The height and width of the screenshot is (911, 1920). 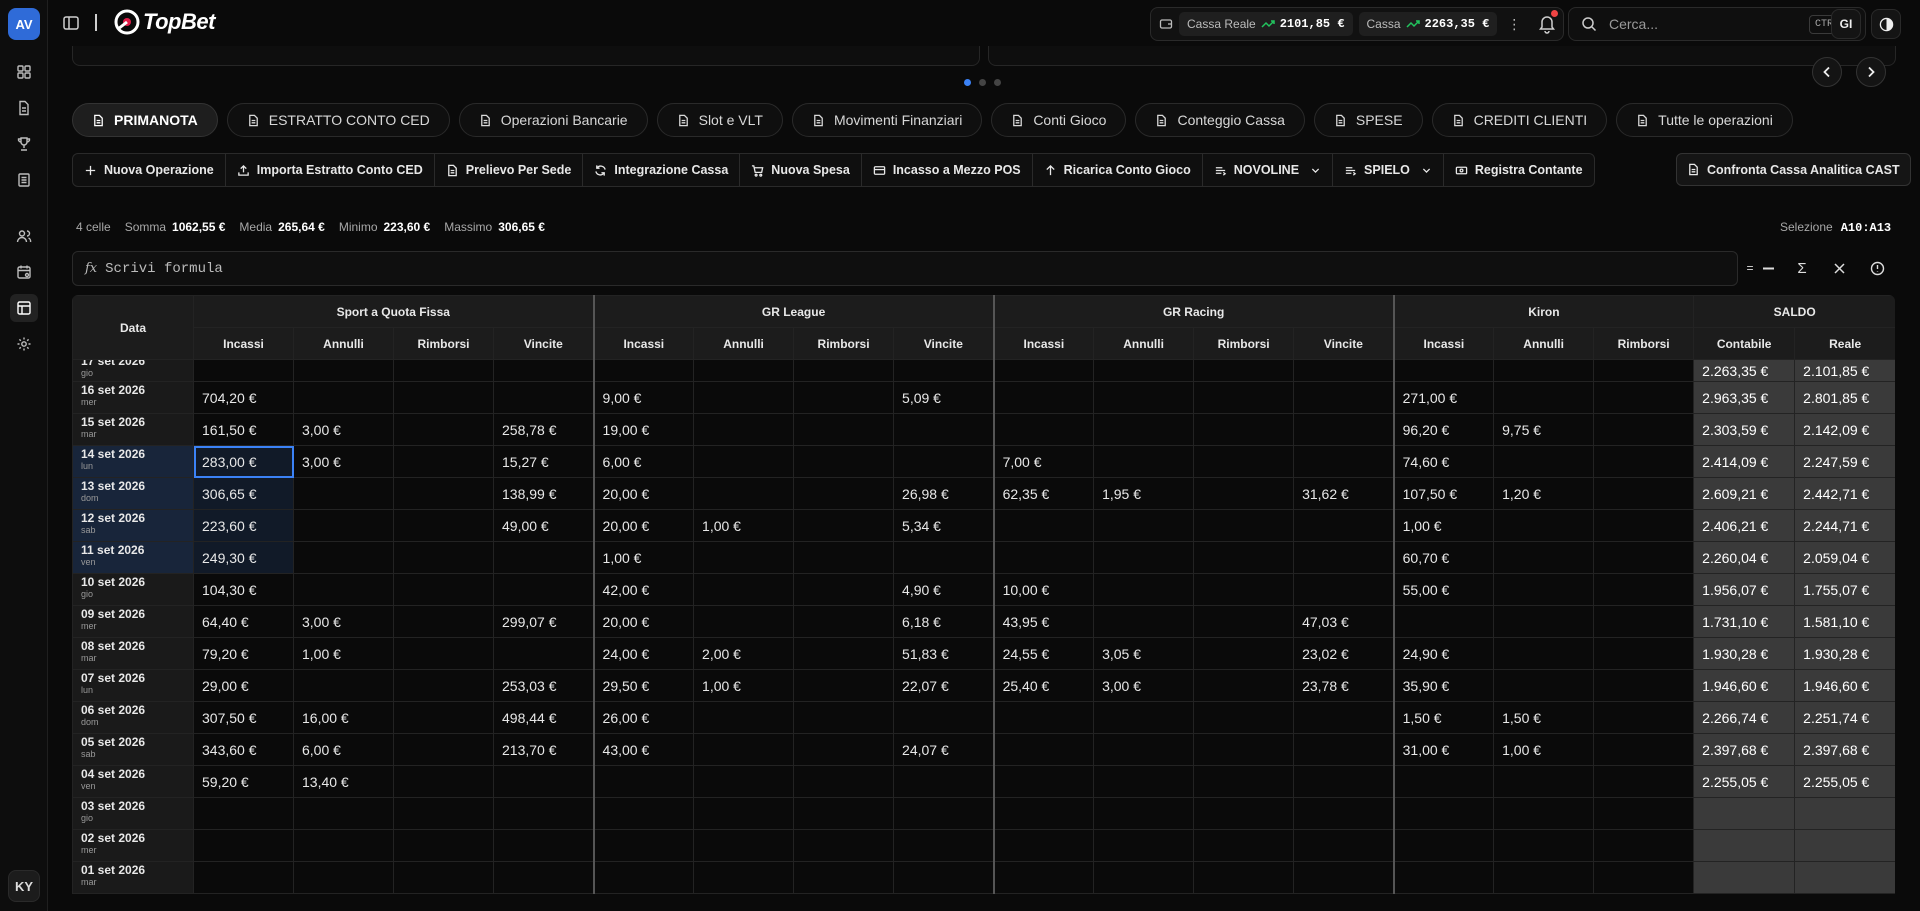 I want to click on saldo-cell: 2.963,35 €, so click(x=1744, y=397).